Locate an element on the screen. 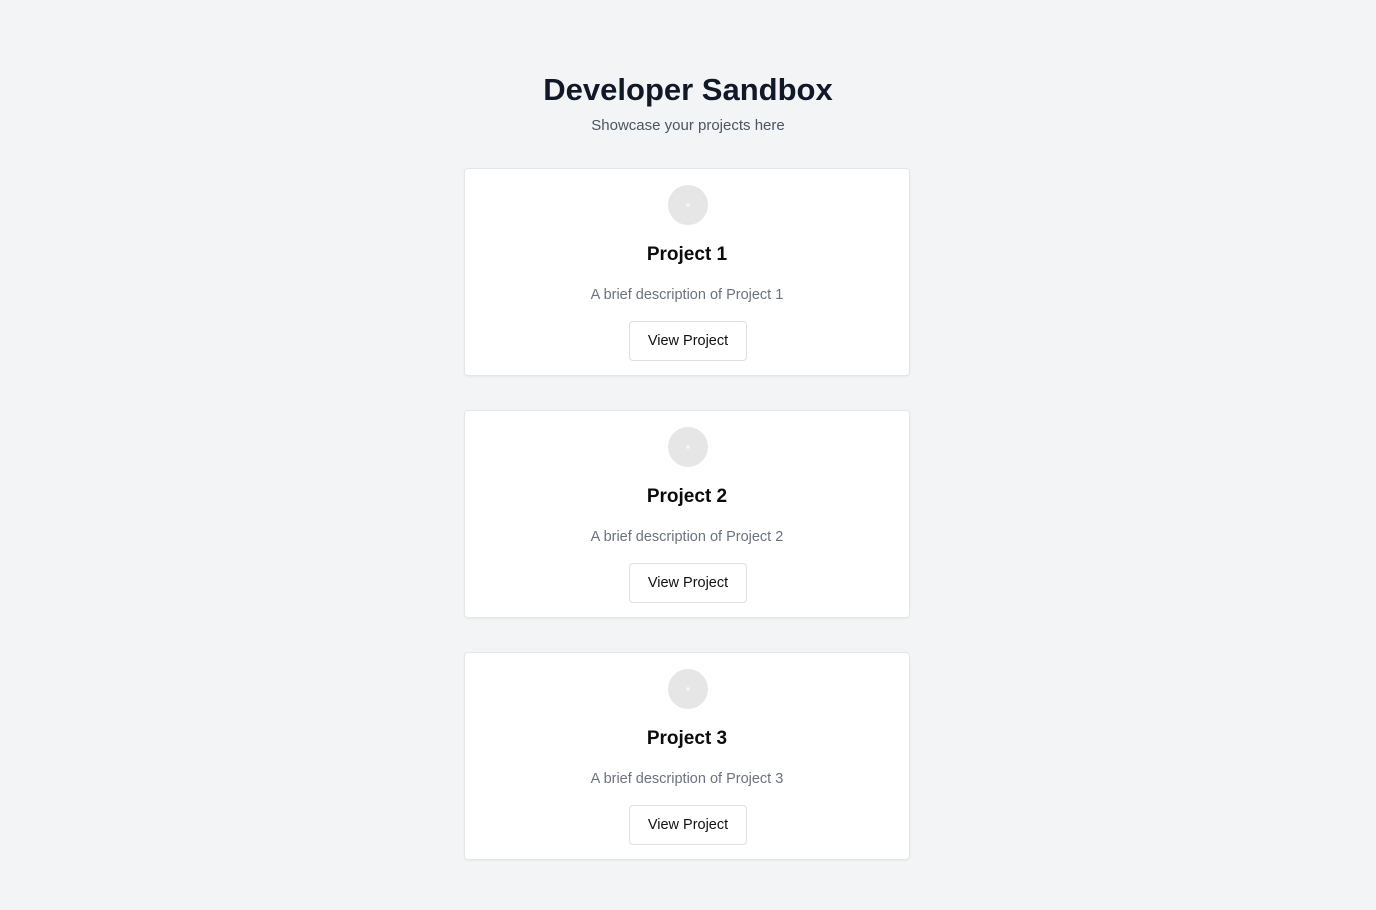  project-title: Project 1 is located at coordinates (687, 254).